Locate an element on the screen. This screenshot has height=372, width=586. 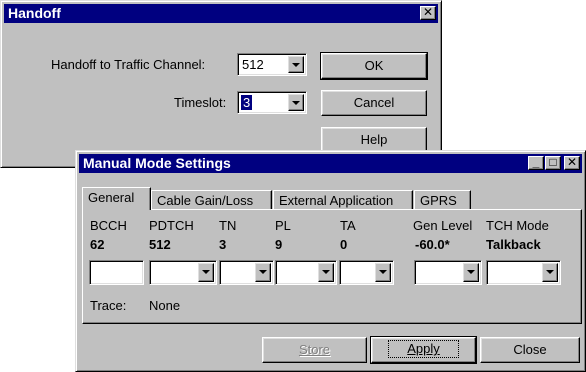
pl-value: 9 is located at coordinates (279, 244).